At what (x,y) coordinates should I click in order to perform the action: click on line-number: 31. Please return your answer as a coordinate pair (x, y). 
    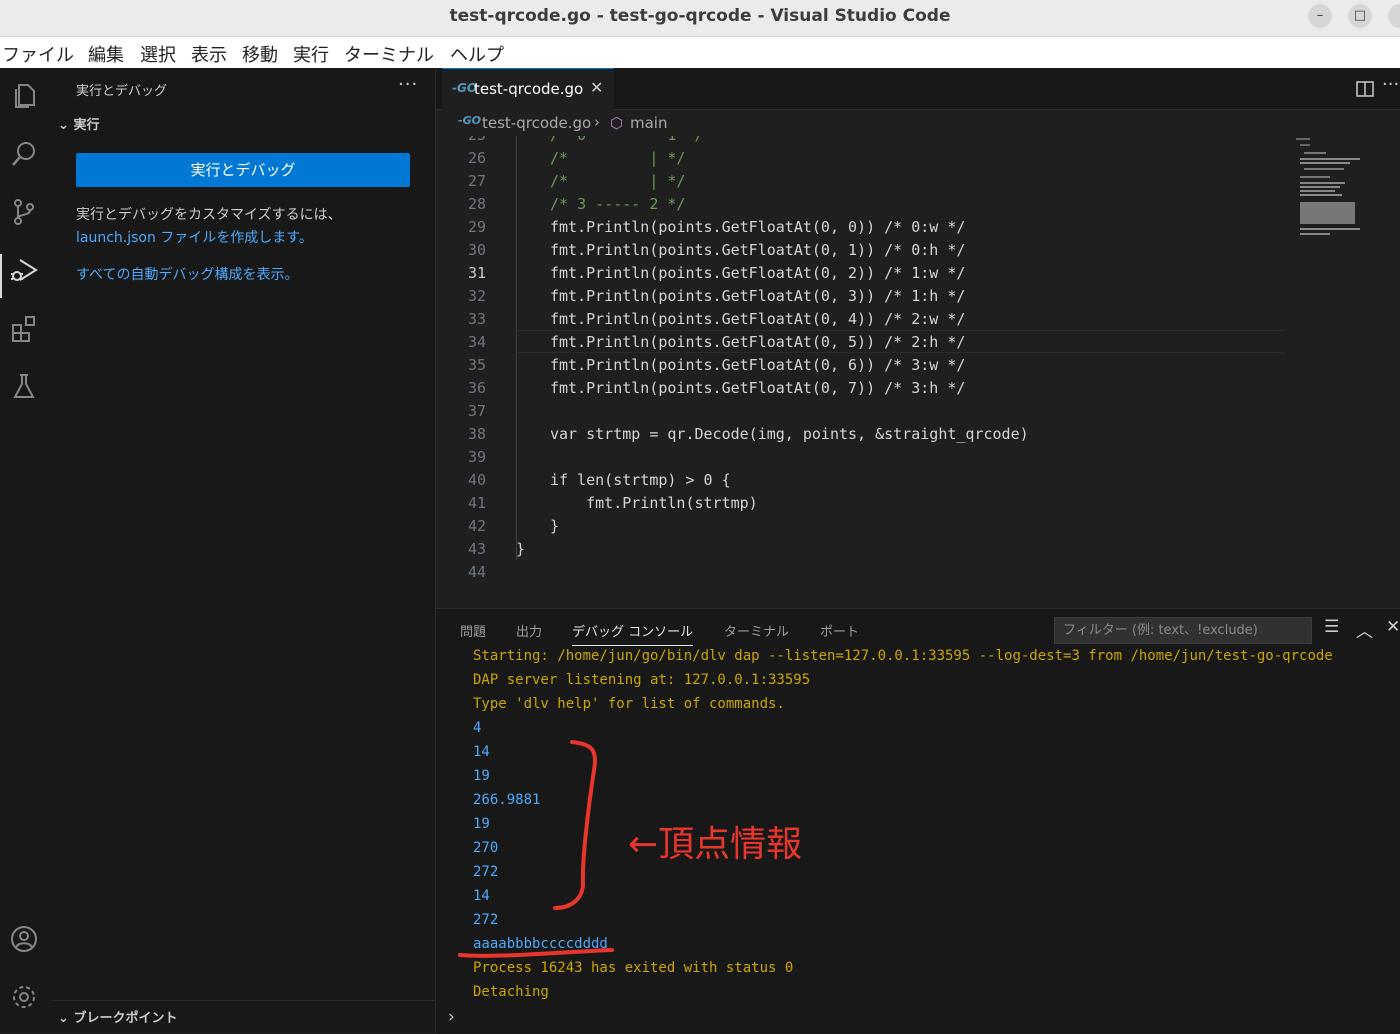
    Looking at the image, I should click on (476, 273).